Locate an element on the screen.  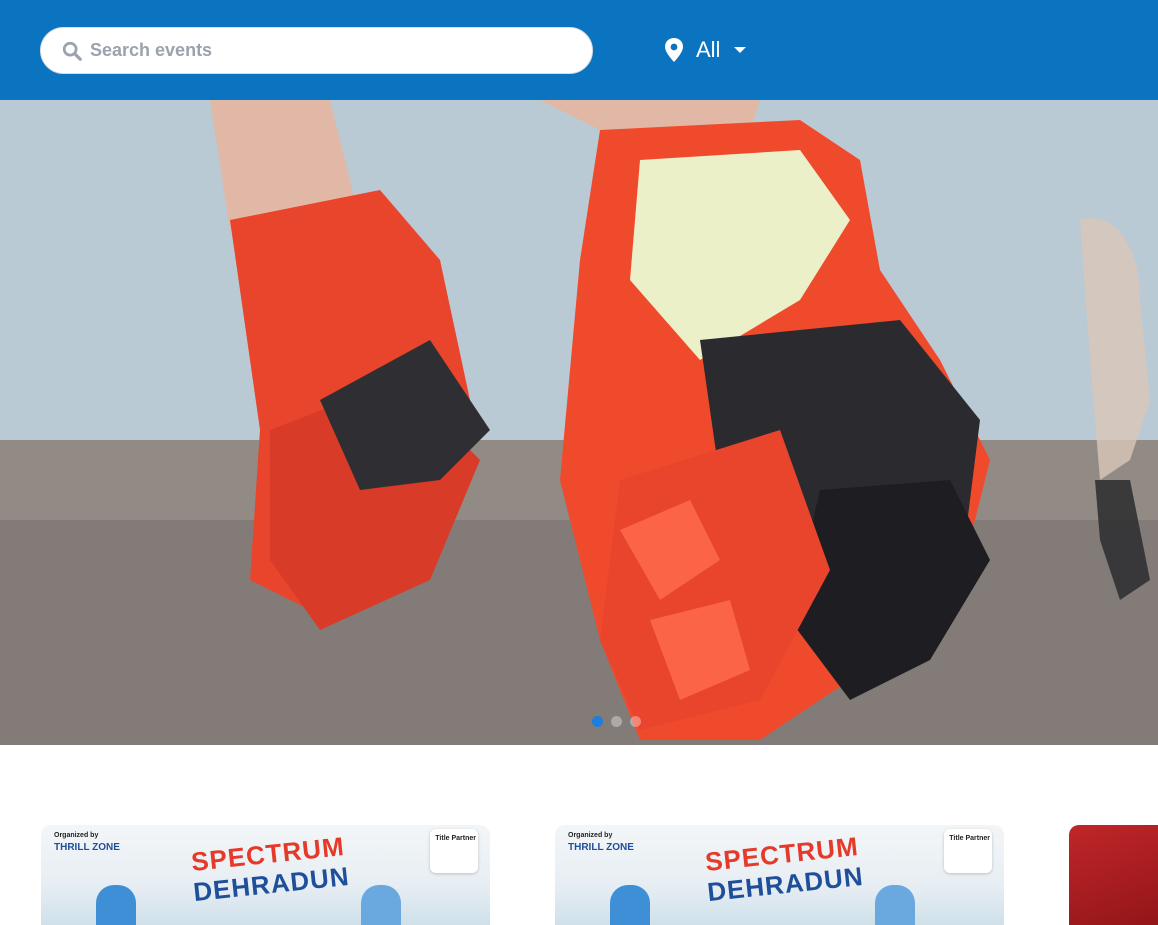
location-label: All is located at coordinates (708, 49).